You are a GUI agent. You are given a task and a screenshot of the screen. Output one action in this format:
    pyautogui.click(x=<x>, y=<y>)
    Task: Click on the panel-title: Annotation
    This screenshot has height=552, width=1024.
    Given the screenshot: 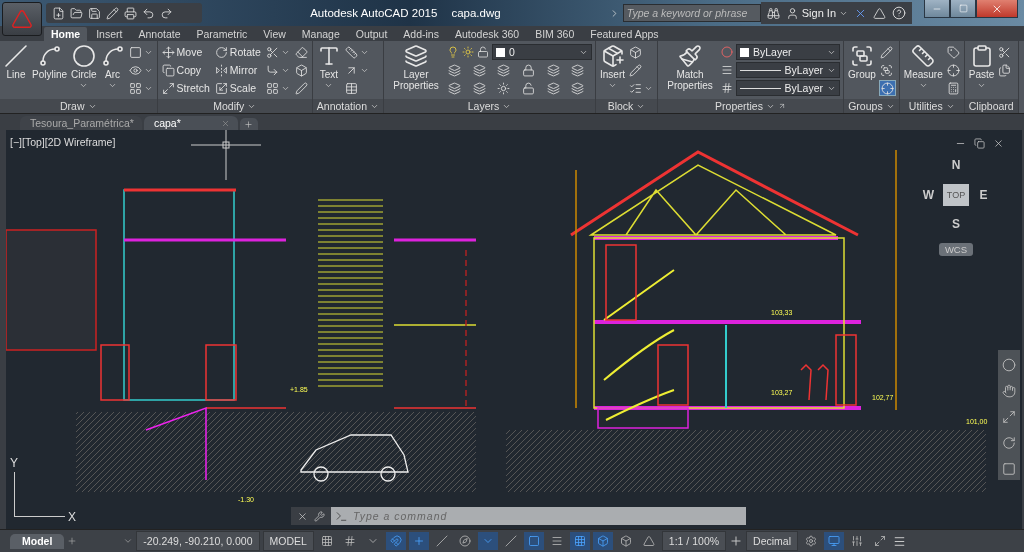 What is the action you would take?
    pyautogui.click(x=347, y=106)
    